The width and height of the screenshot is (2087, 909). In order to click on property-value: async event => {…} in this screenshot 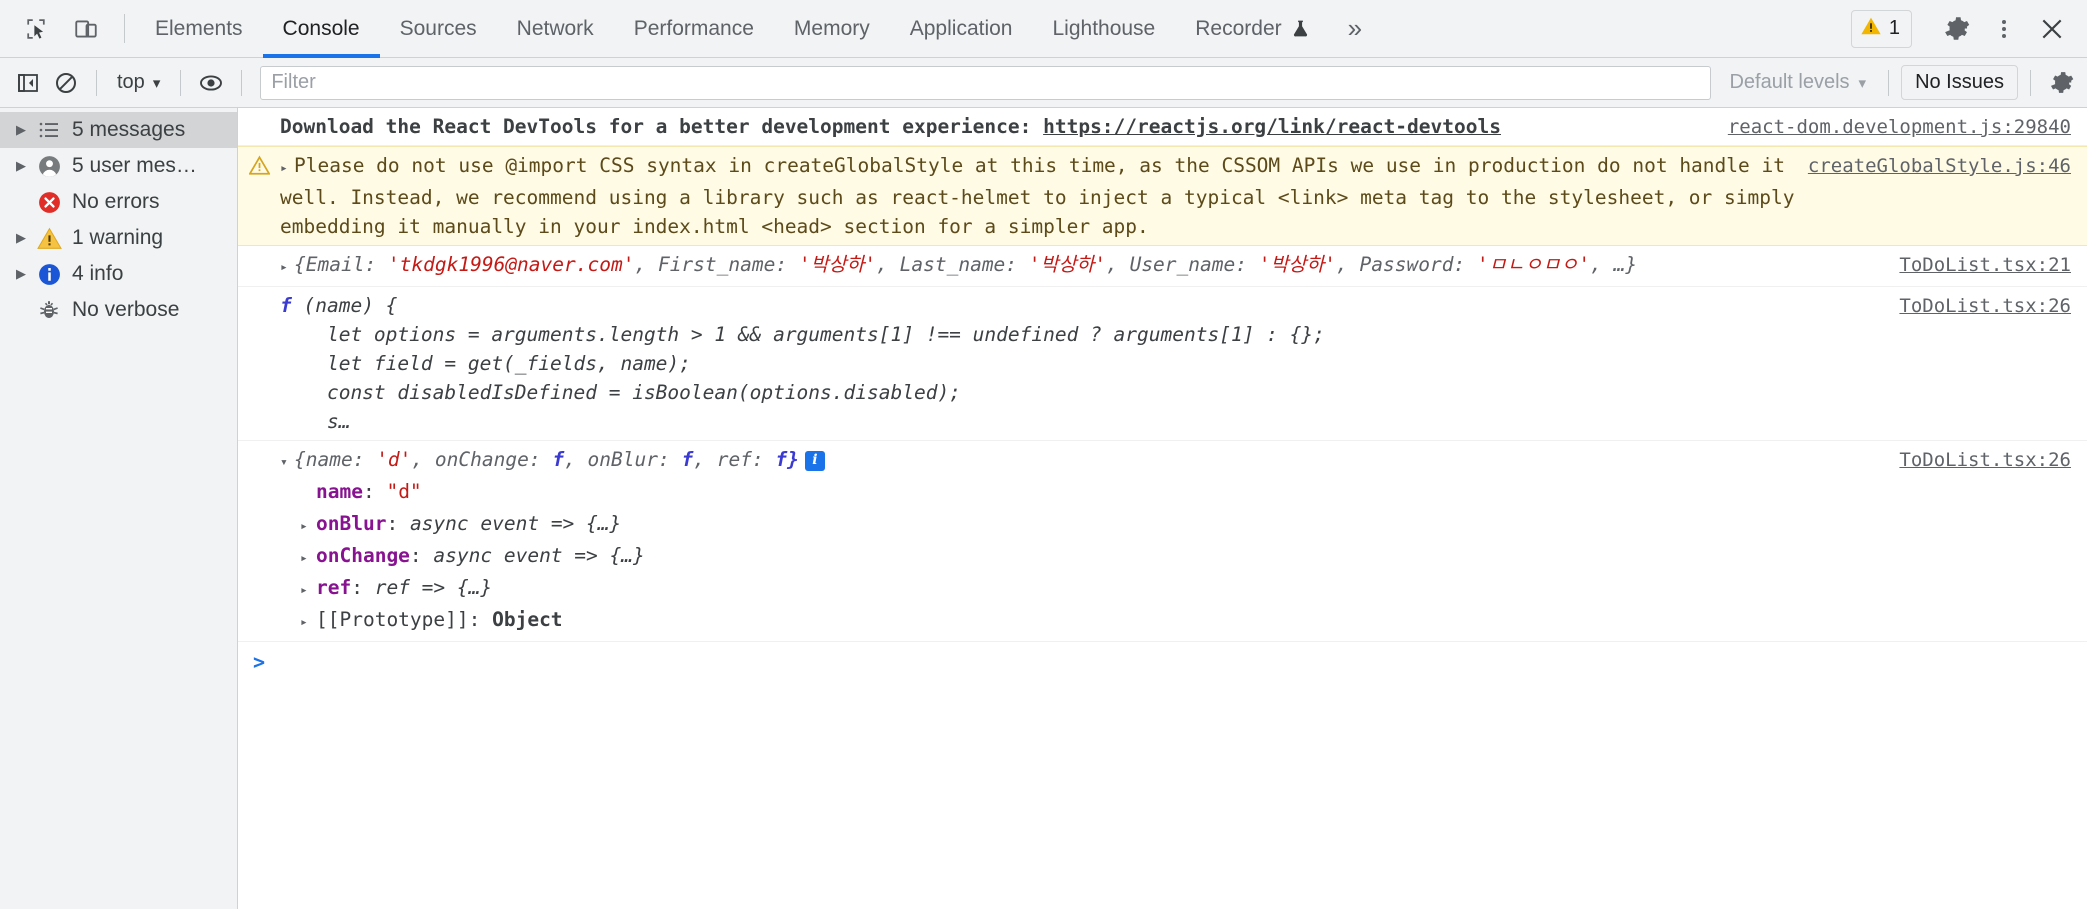, I will do `click(539, 555)`.